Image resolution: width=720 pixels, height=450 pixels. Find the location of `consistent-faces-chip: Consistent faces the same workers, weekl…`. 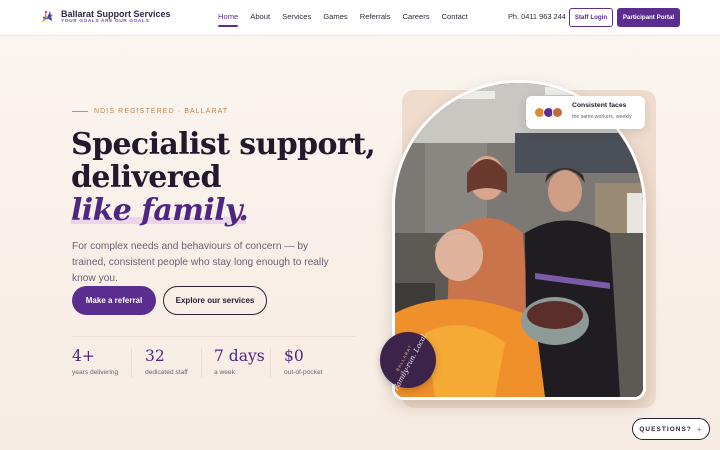

consistent-faces-chip: Consistent faces the same workers, weekl… is located at coordinates (585, 112).